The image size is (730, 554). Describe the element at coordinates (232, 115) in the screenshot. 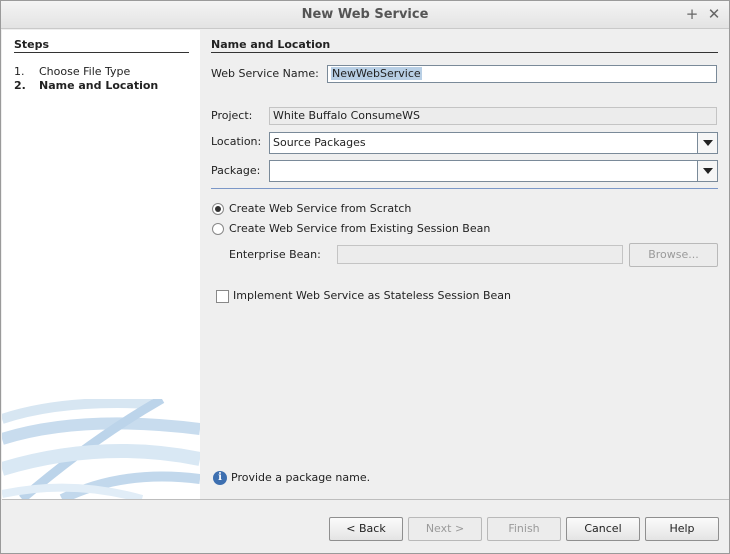

I see `project-label: Project:` at that location.